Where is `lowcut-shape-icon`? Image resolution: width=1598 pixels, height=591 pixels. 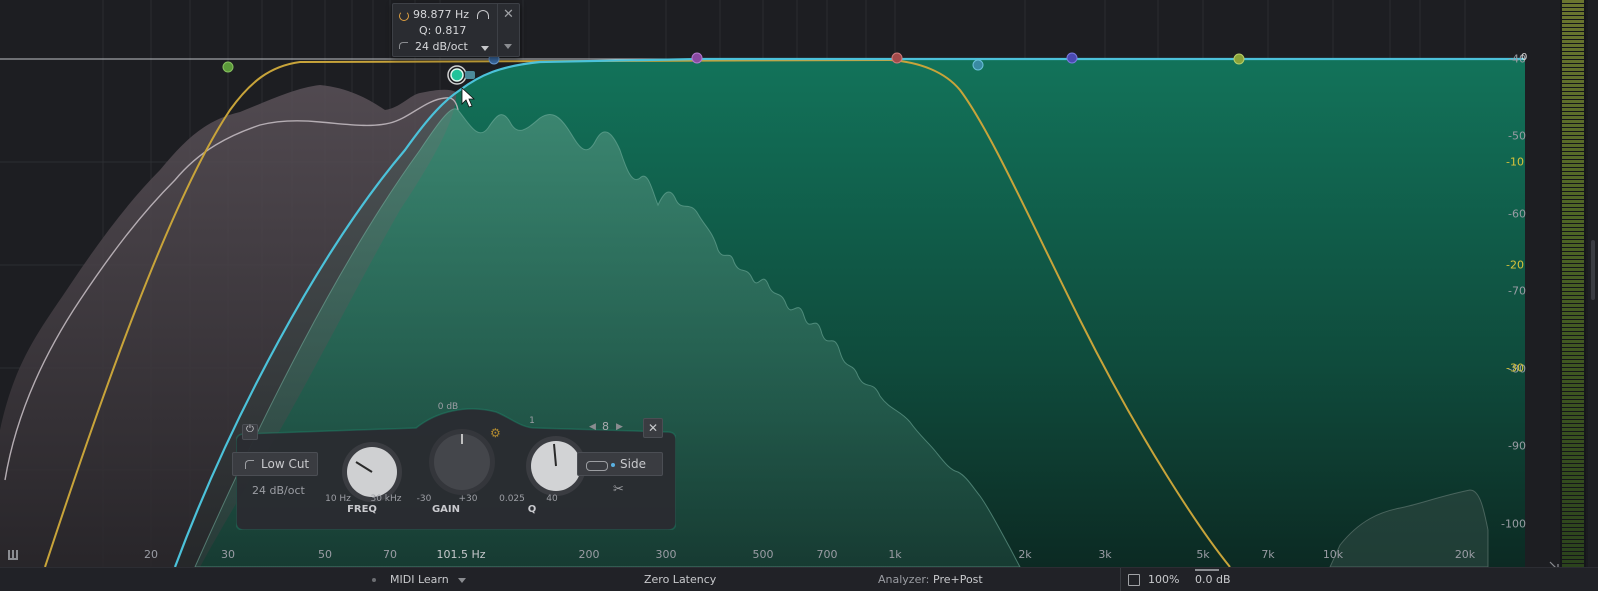 lowcut-shape-icon is located at coordinates (249, 464).